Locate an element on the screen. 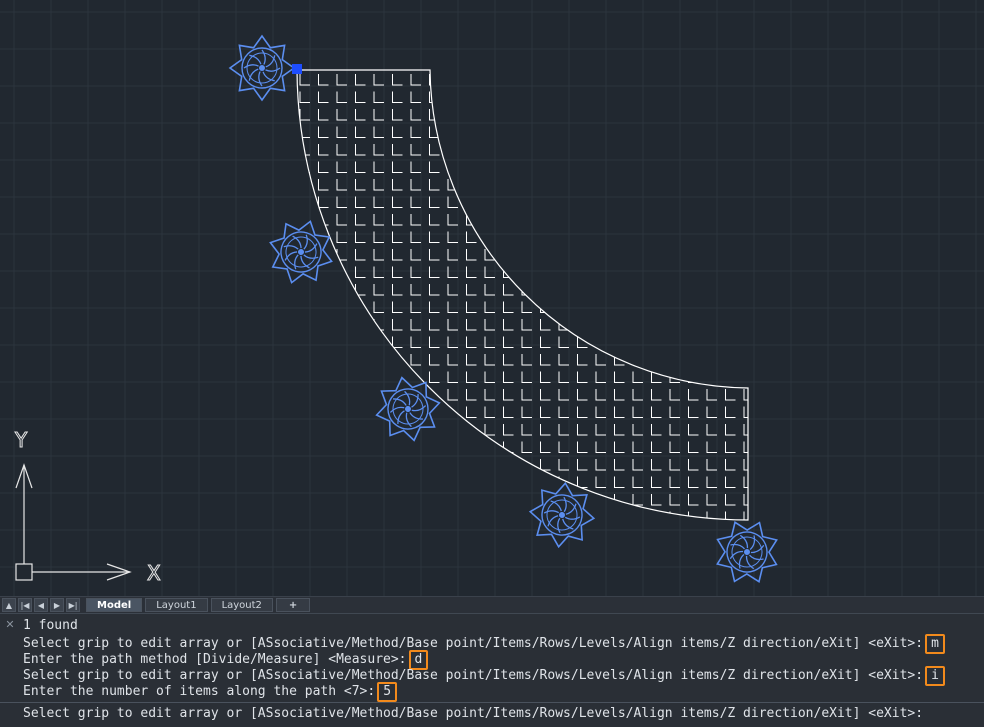 The image size is (984, 727). ucs-y-label: Y is located at coordinates (21, 440).